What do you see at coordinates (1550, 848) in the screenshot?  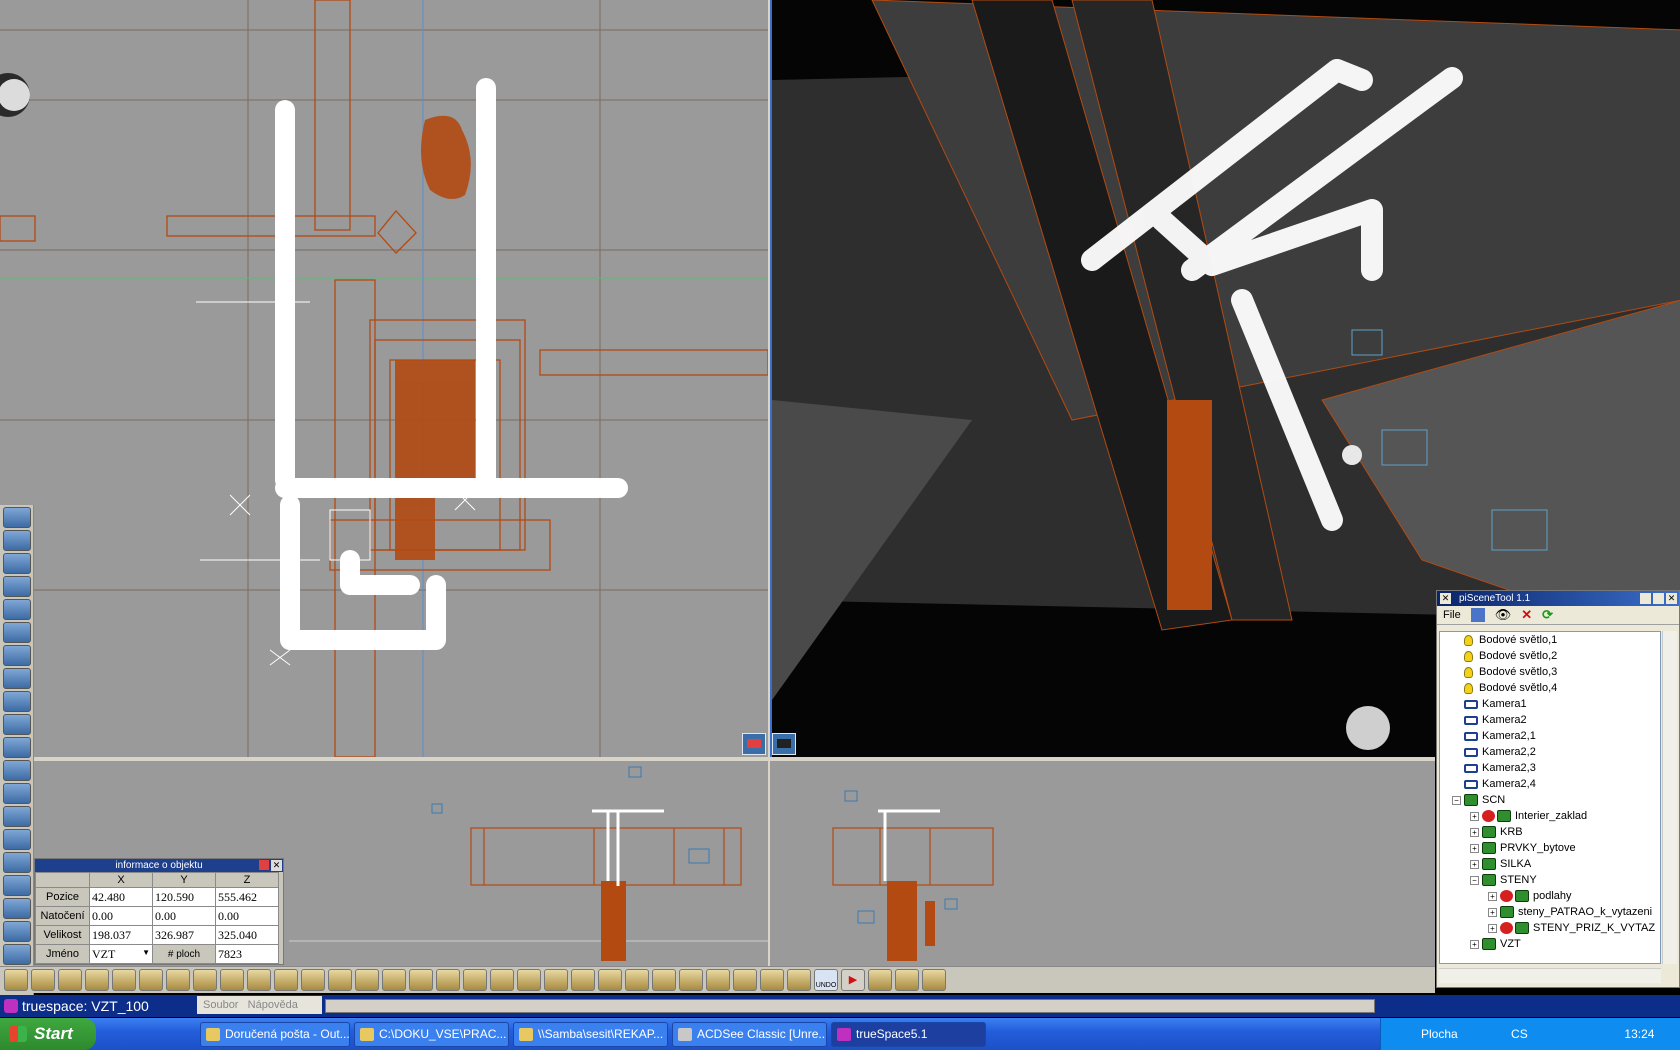 I see `scene-tree-item: + PRVKY_bytove` at bounding box center [1550, 848].